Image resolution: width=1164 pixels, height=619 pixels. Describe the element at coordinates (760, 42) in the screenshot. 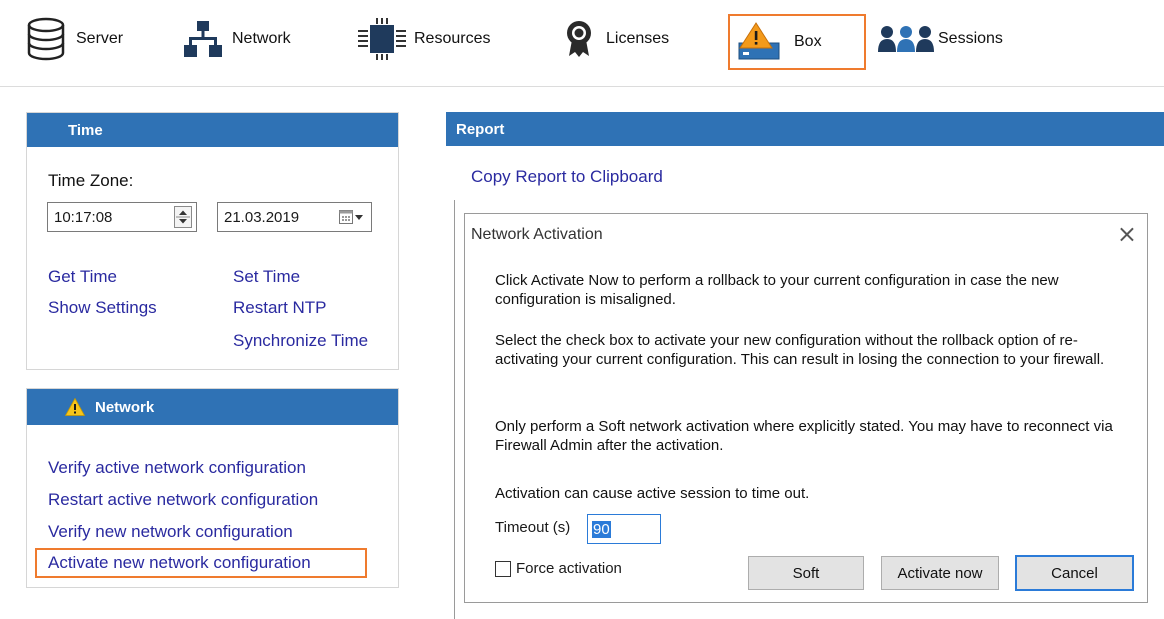

I see `box-warning-icon` at that location.